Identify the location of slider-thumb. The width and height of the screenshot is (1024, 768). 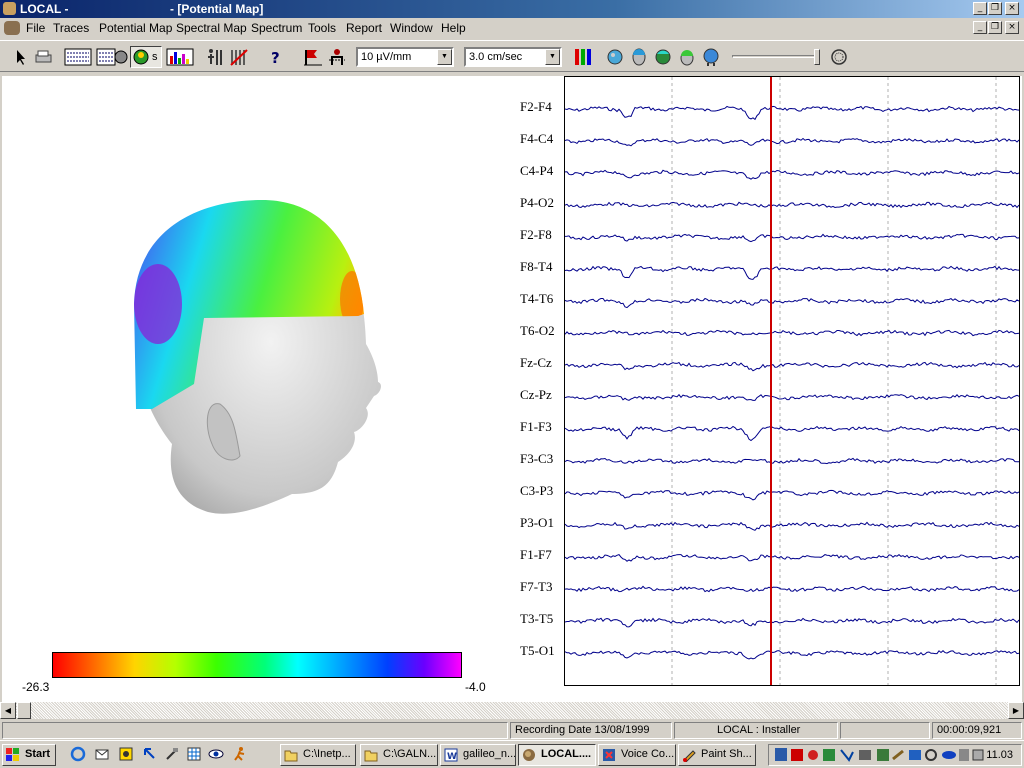
(817, 57).